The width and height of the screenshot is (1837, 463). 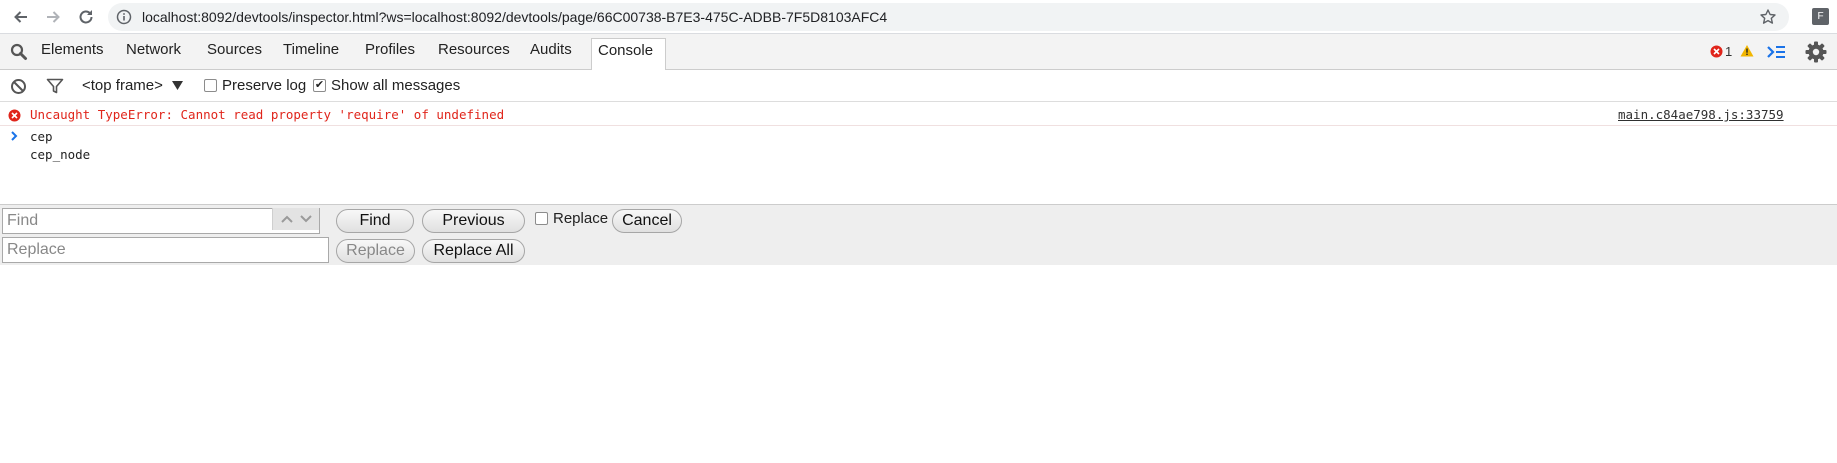 What do you see at coordinates (629, 54) in the screenshot?
I see `tab-console: Console` at bounding box center [629, 54].